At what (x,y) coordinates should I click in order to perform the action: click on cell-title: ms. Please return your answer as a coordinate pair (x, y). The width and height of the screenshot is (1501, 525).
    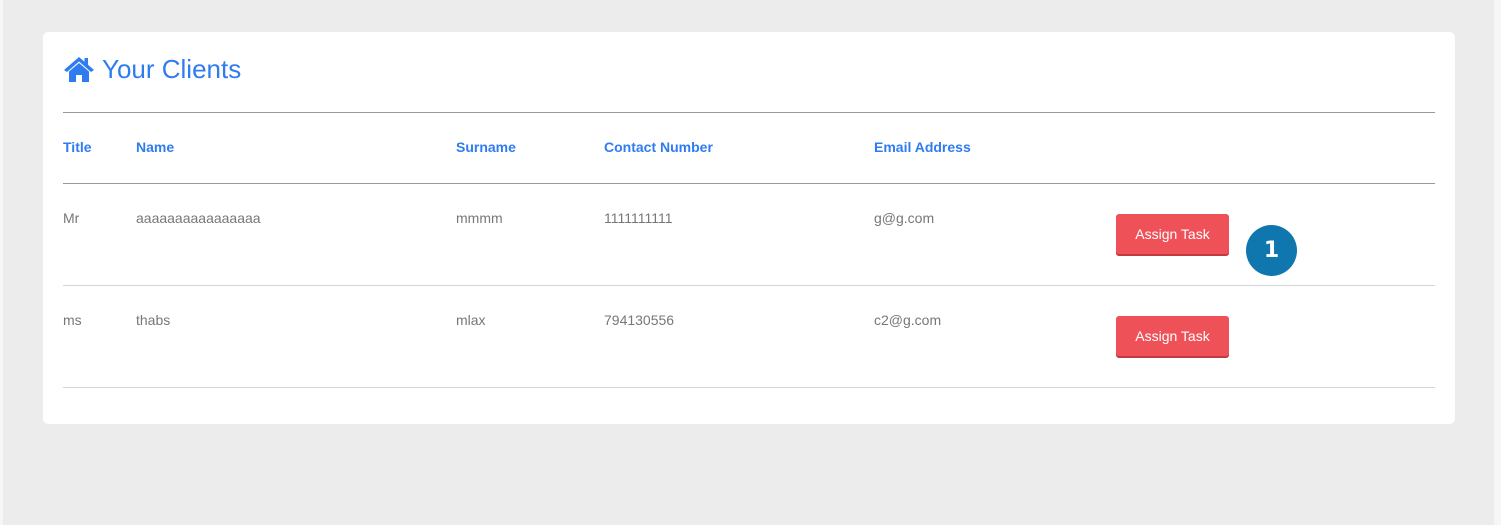
    Looking at the image, I should click on (72, 320).